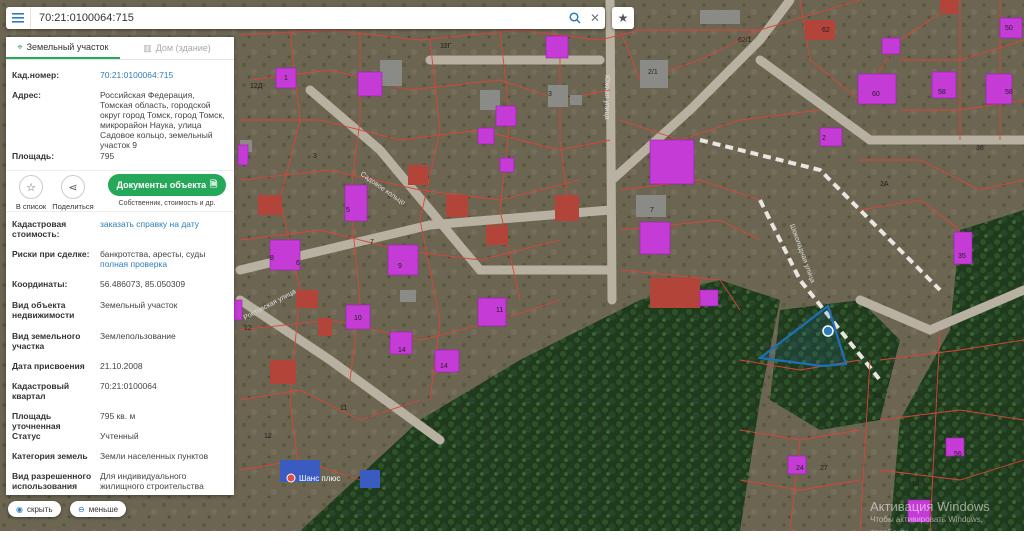 Image resolution: width=1024 pixels, height=539 pixels. I want to click on watermark-line1: Активация Windows, so click(930, 506).